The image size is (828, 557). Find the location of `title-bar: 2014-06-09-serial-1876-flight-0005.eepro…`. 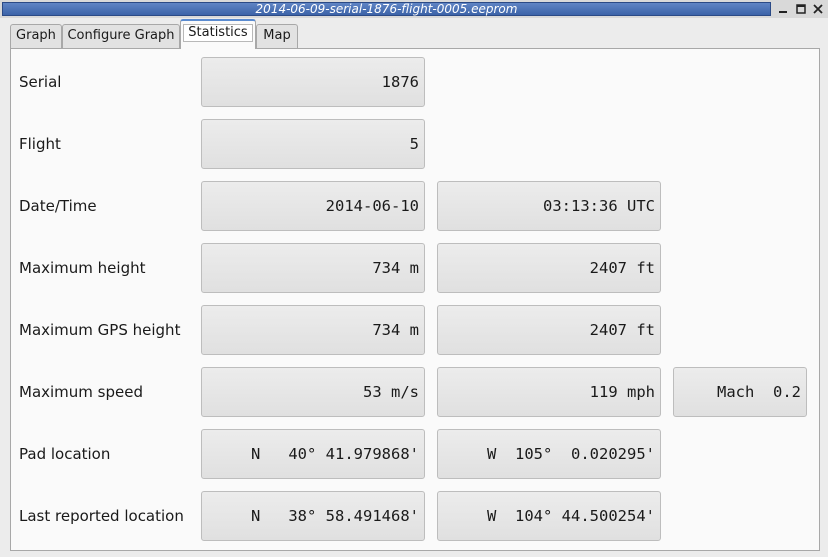

title-bar: 2014-06-09-serial-1876-flight-0005.eepro… is located at coordinates (414, 9).